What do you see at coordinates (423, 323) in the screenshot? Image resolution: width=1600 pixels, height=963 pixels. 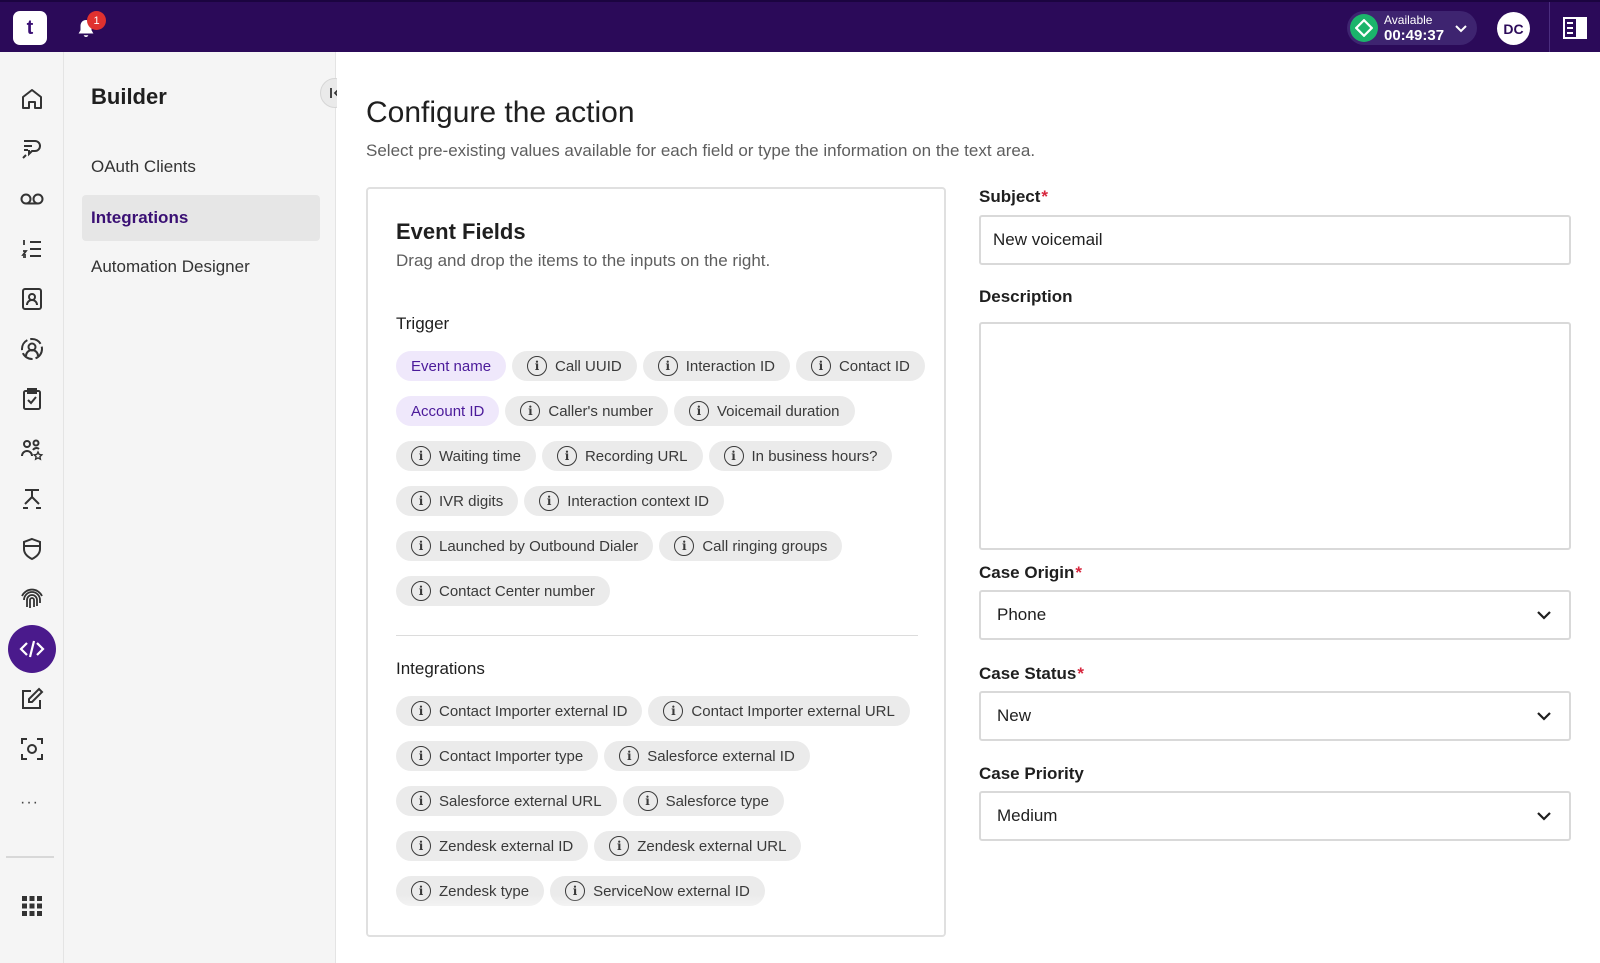 I see `trigger-section-label: Trigger` at bounding box center [423, 323].